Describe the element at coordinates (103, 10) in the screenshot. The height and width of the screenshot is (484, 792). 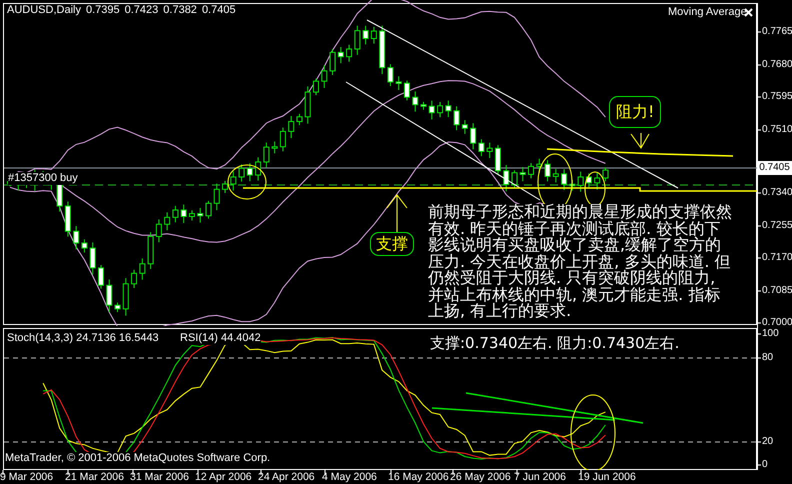
I see `quote-value: 0.7395` at that location.